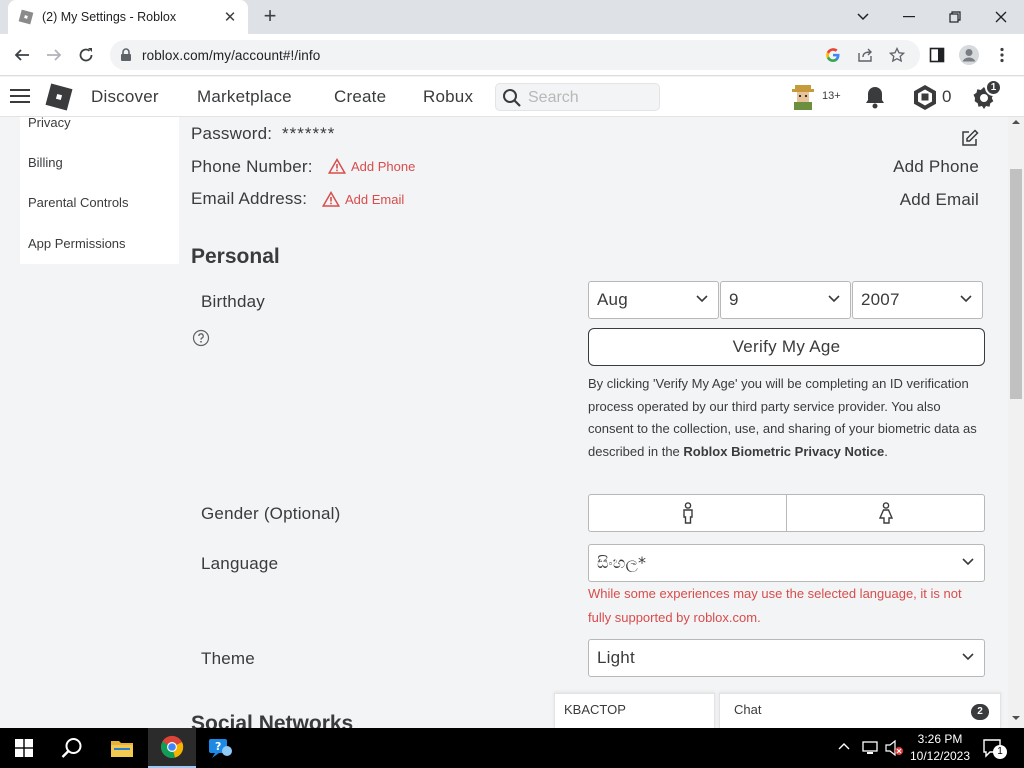  What do you see at coordinates (785, 300) in the screenshot?
I see `birthday-day-select: 9` at bounding box center [785, 300].